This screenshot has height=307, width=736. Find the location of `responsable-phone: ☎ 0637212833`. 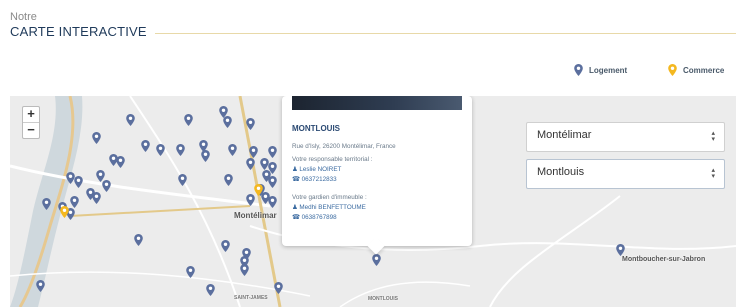

responsable-phone: ☎ 0637212833 is located at coordinates (314, 179).